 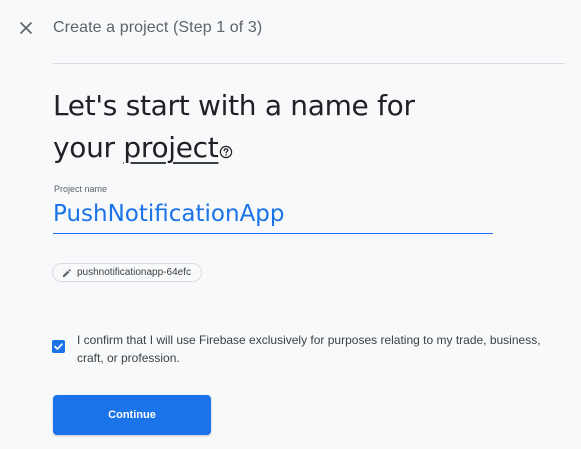 I want to click on confirm-checkbox, so click(x=58, y=346).